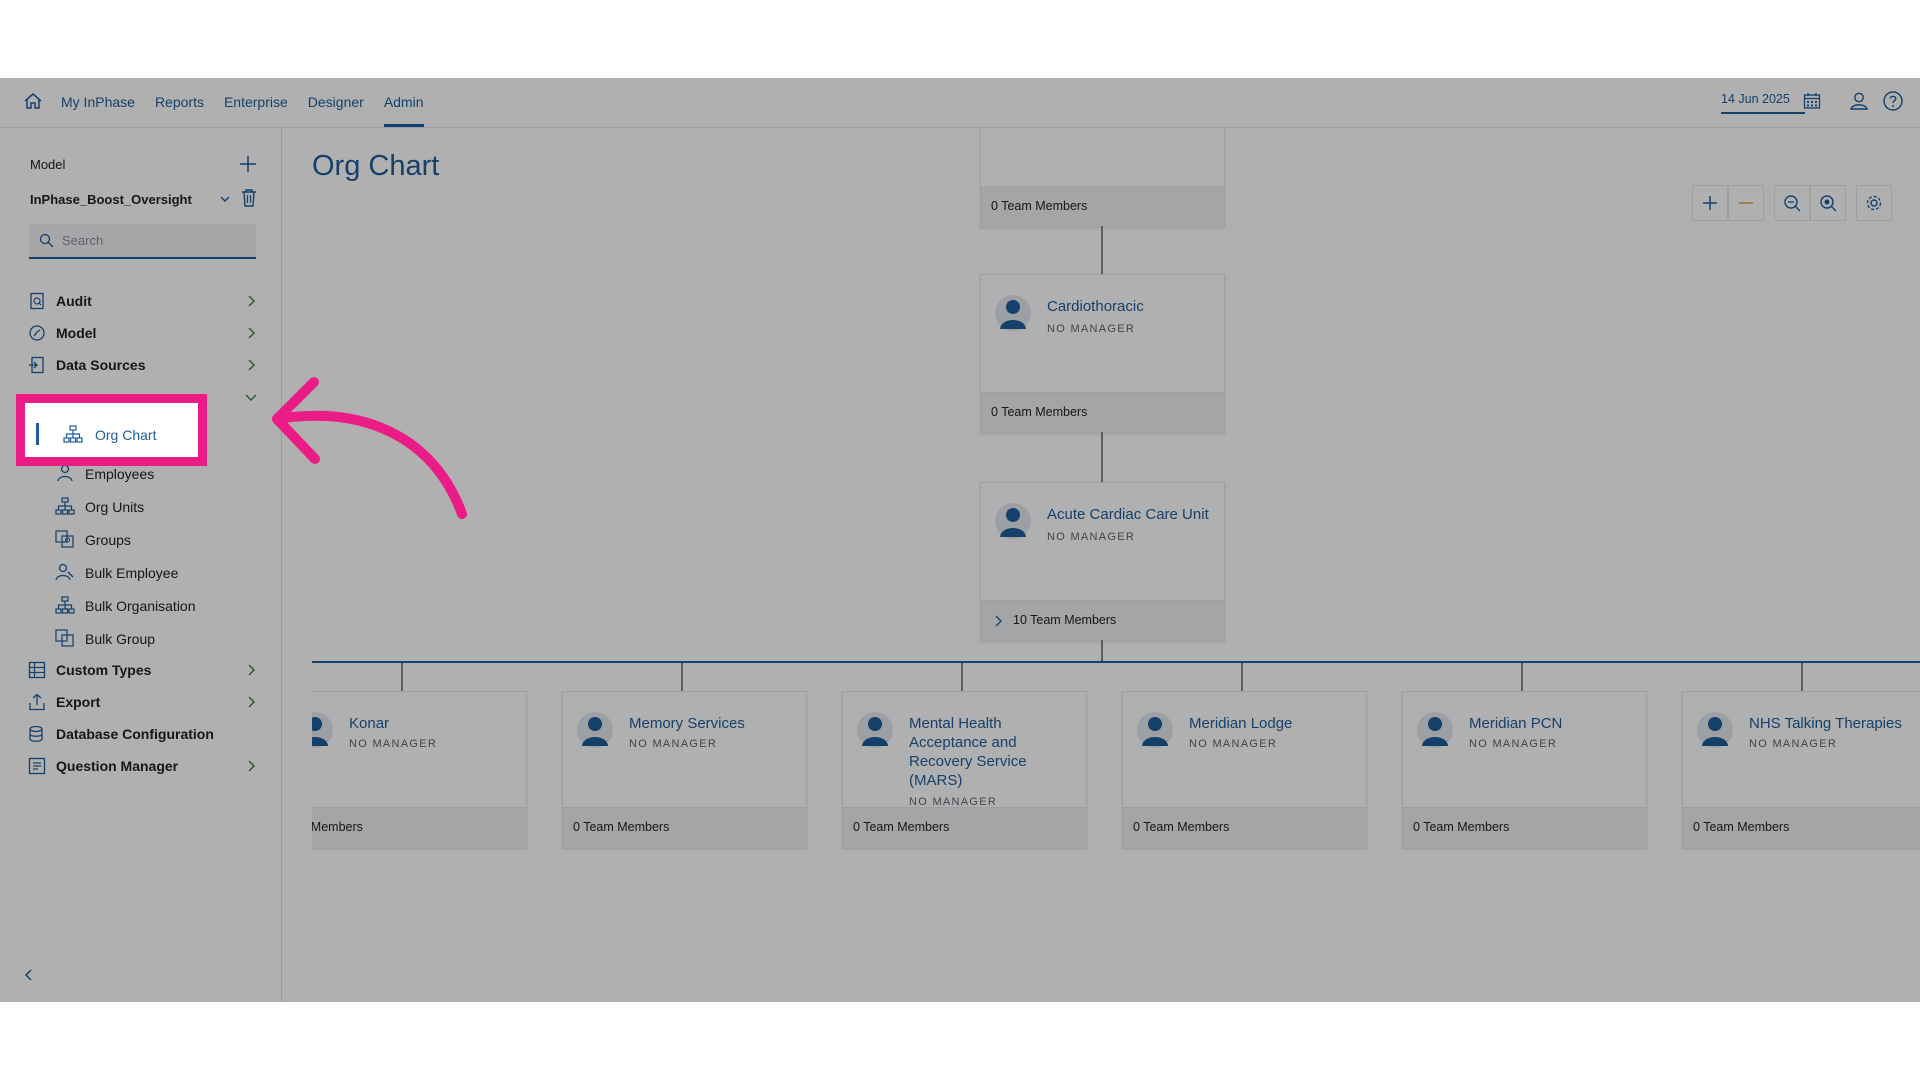 The width and height of the screenshot is (1920, 1080). I want to click on collapse-button, so click(1746, 203).